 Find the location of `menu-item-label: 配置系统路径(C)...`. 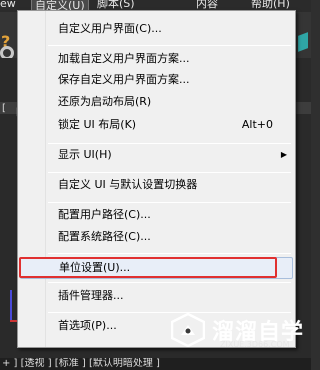

menu-item-label: 配置系统路径(C)... is located at coordinates (104, 236).